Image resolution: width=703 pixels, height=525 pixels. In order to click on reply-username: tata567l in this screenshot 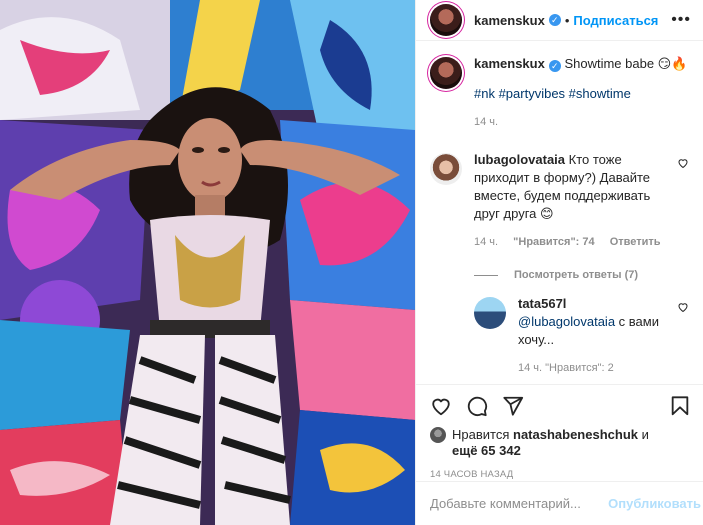, I will do `click(542, 303)`.